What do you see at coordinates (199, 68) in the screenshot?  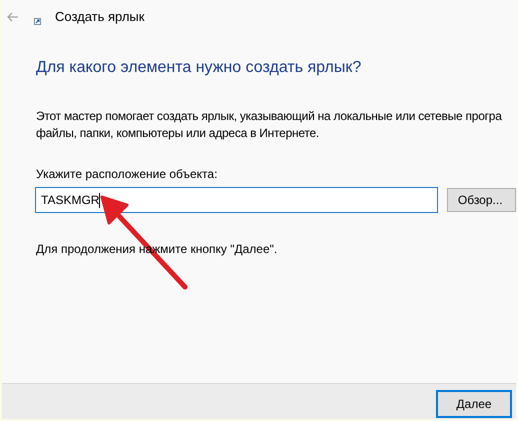 I see `wizard-heading: Для какого элемента нужно создать ярлык?` at bounding box center [199, 68].